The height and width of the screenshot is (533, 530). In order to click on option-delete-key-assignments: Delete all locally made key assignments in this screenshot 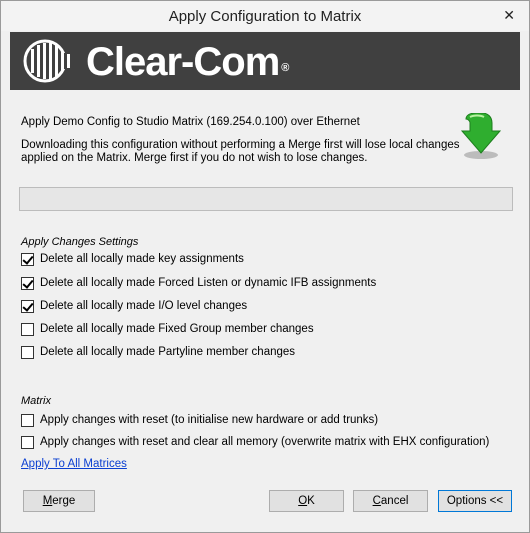, I will do `click(132, 259)`.